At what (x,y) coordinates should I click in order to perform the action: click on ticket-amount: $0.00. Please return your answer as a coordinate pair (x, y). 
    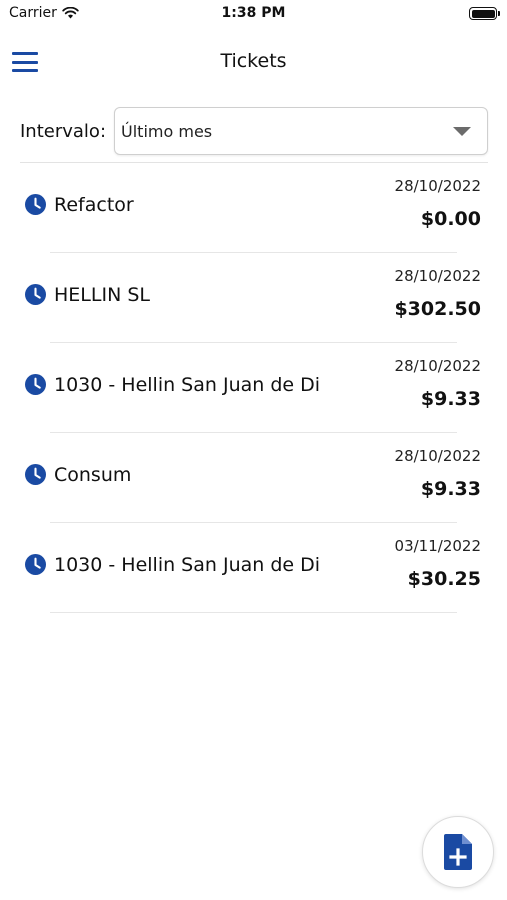
    Looking at the image, I should click on (450, 219).